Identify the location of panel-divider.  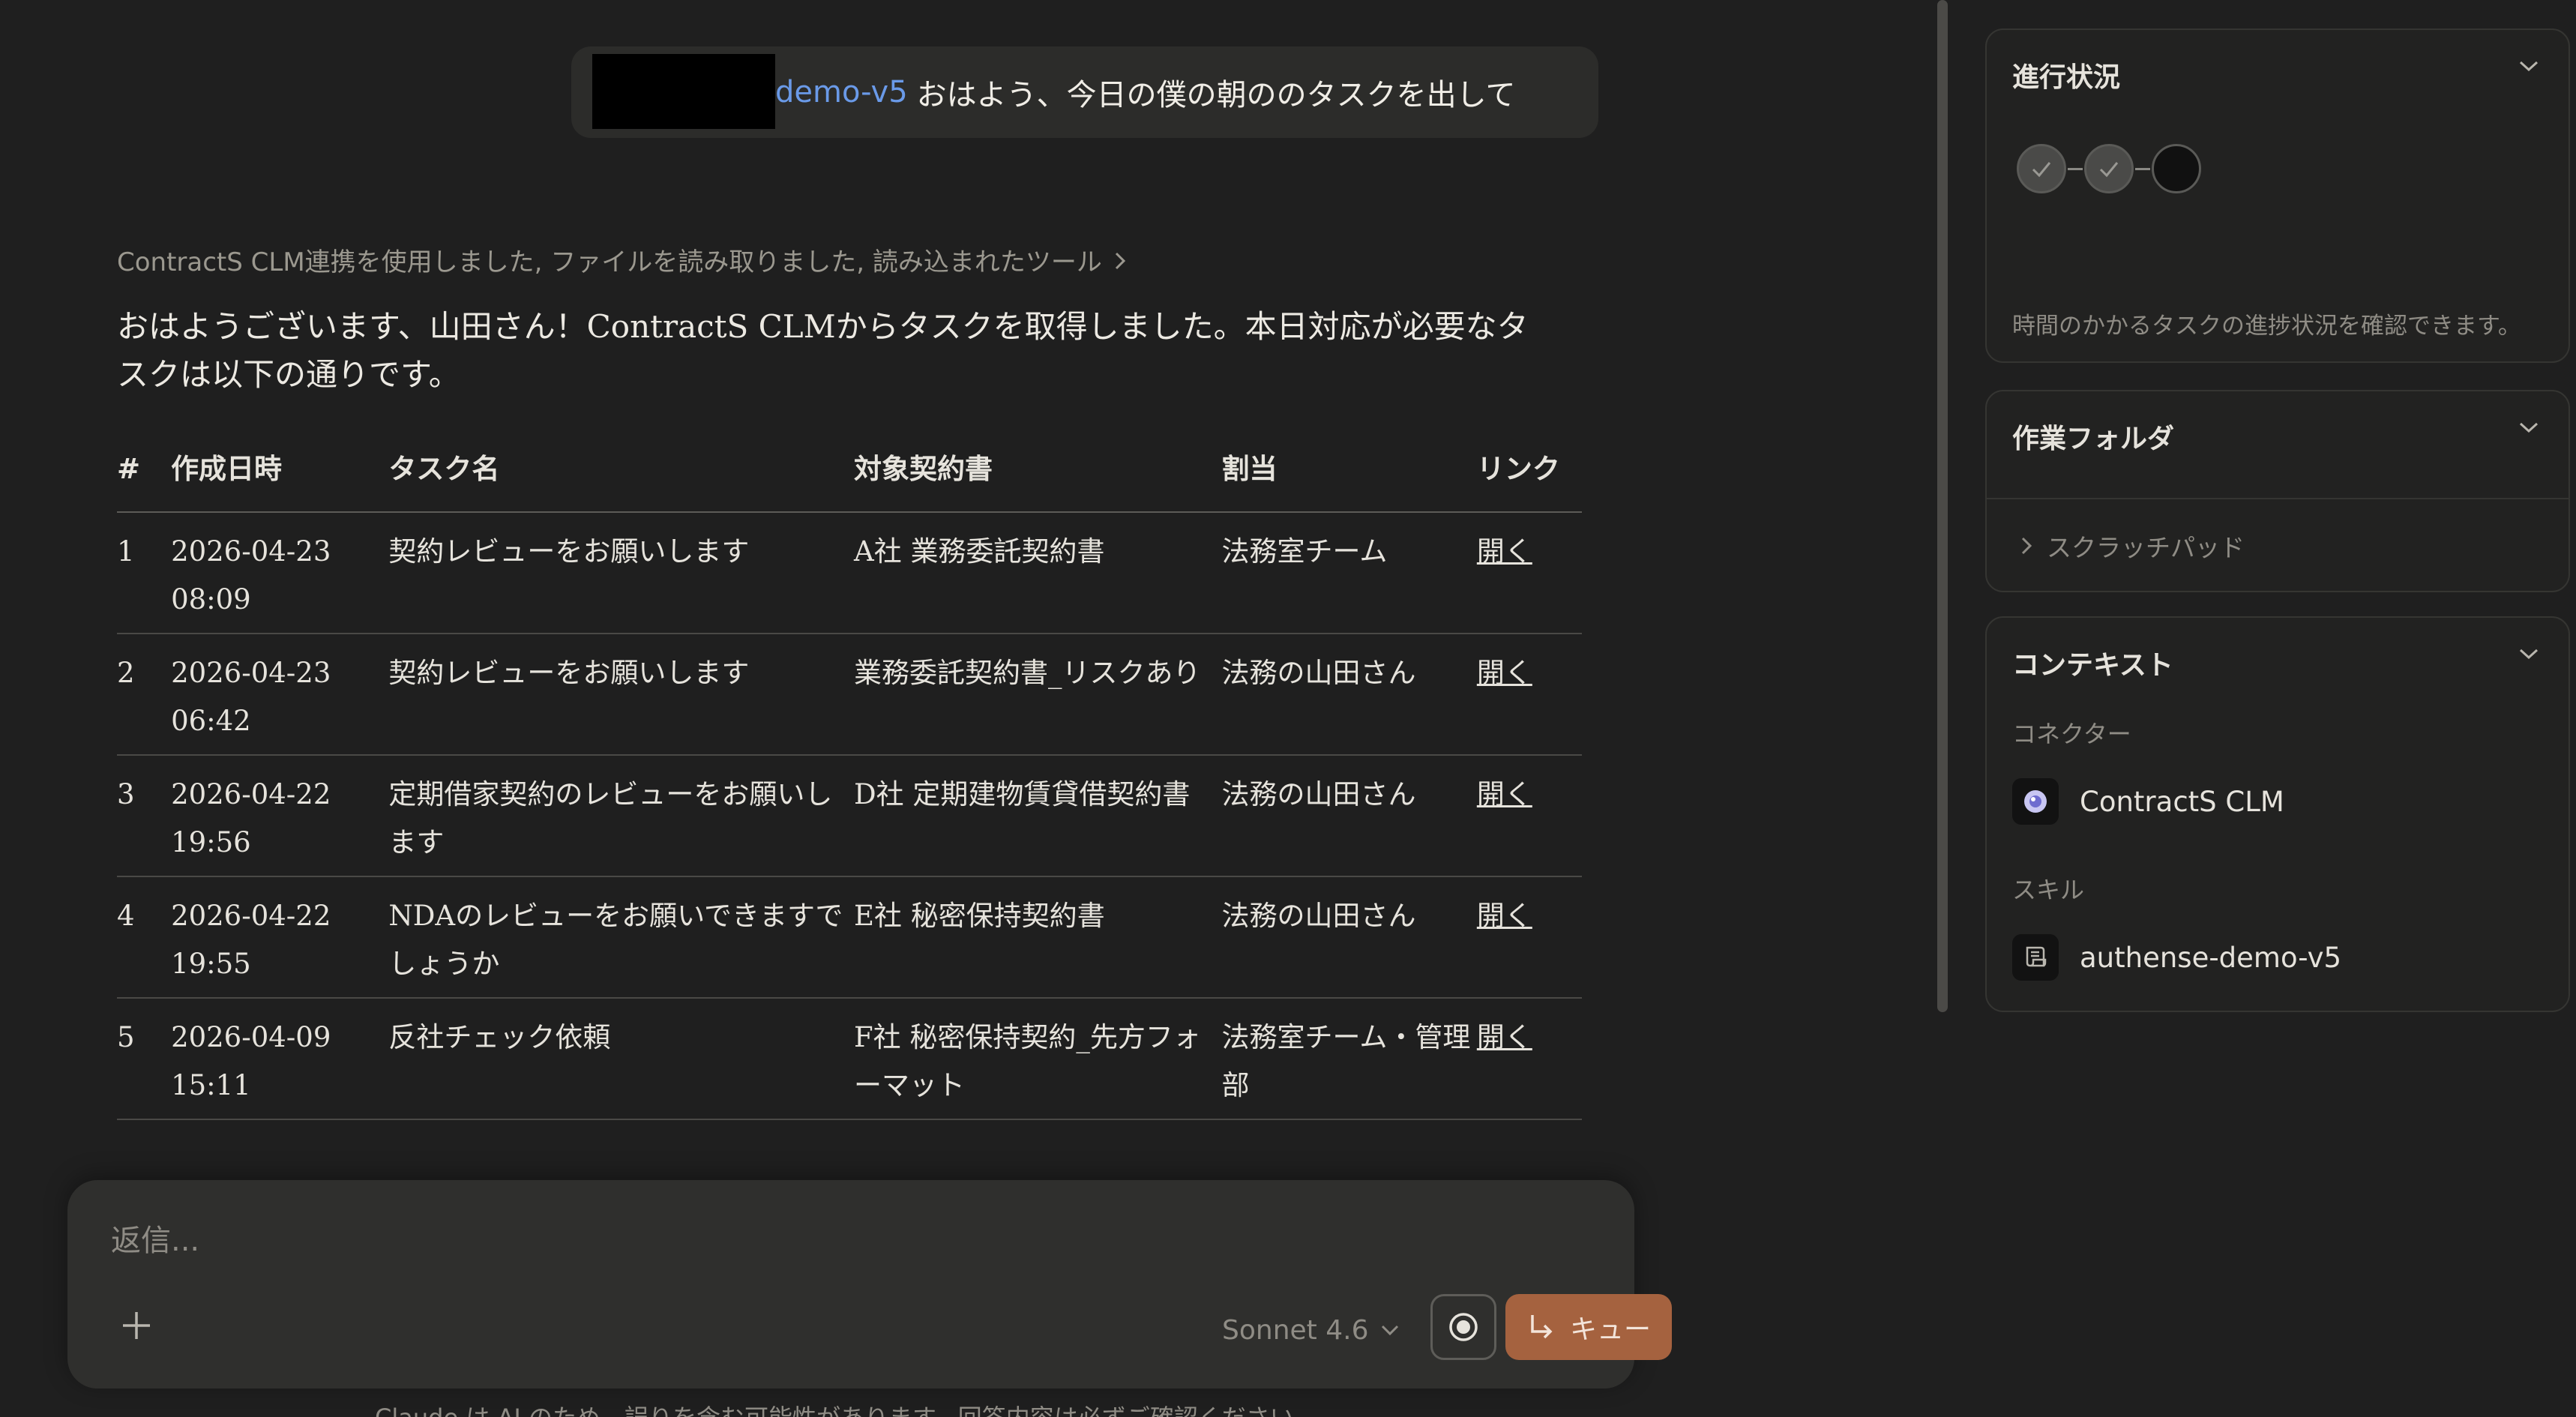
(2278, 498).